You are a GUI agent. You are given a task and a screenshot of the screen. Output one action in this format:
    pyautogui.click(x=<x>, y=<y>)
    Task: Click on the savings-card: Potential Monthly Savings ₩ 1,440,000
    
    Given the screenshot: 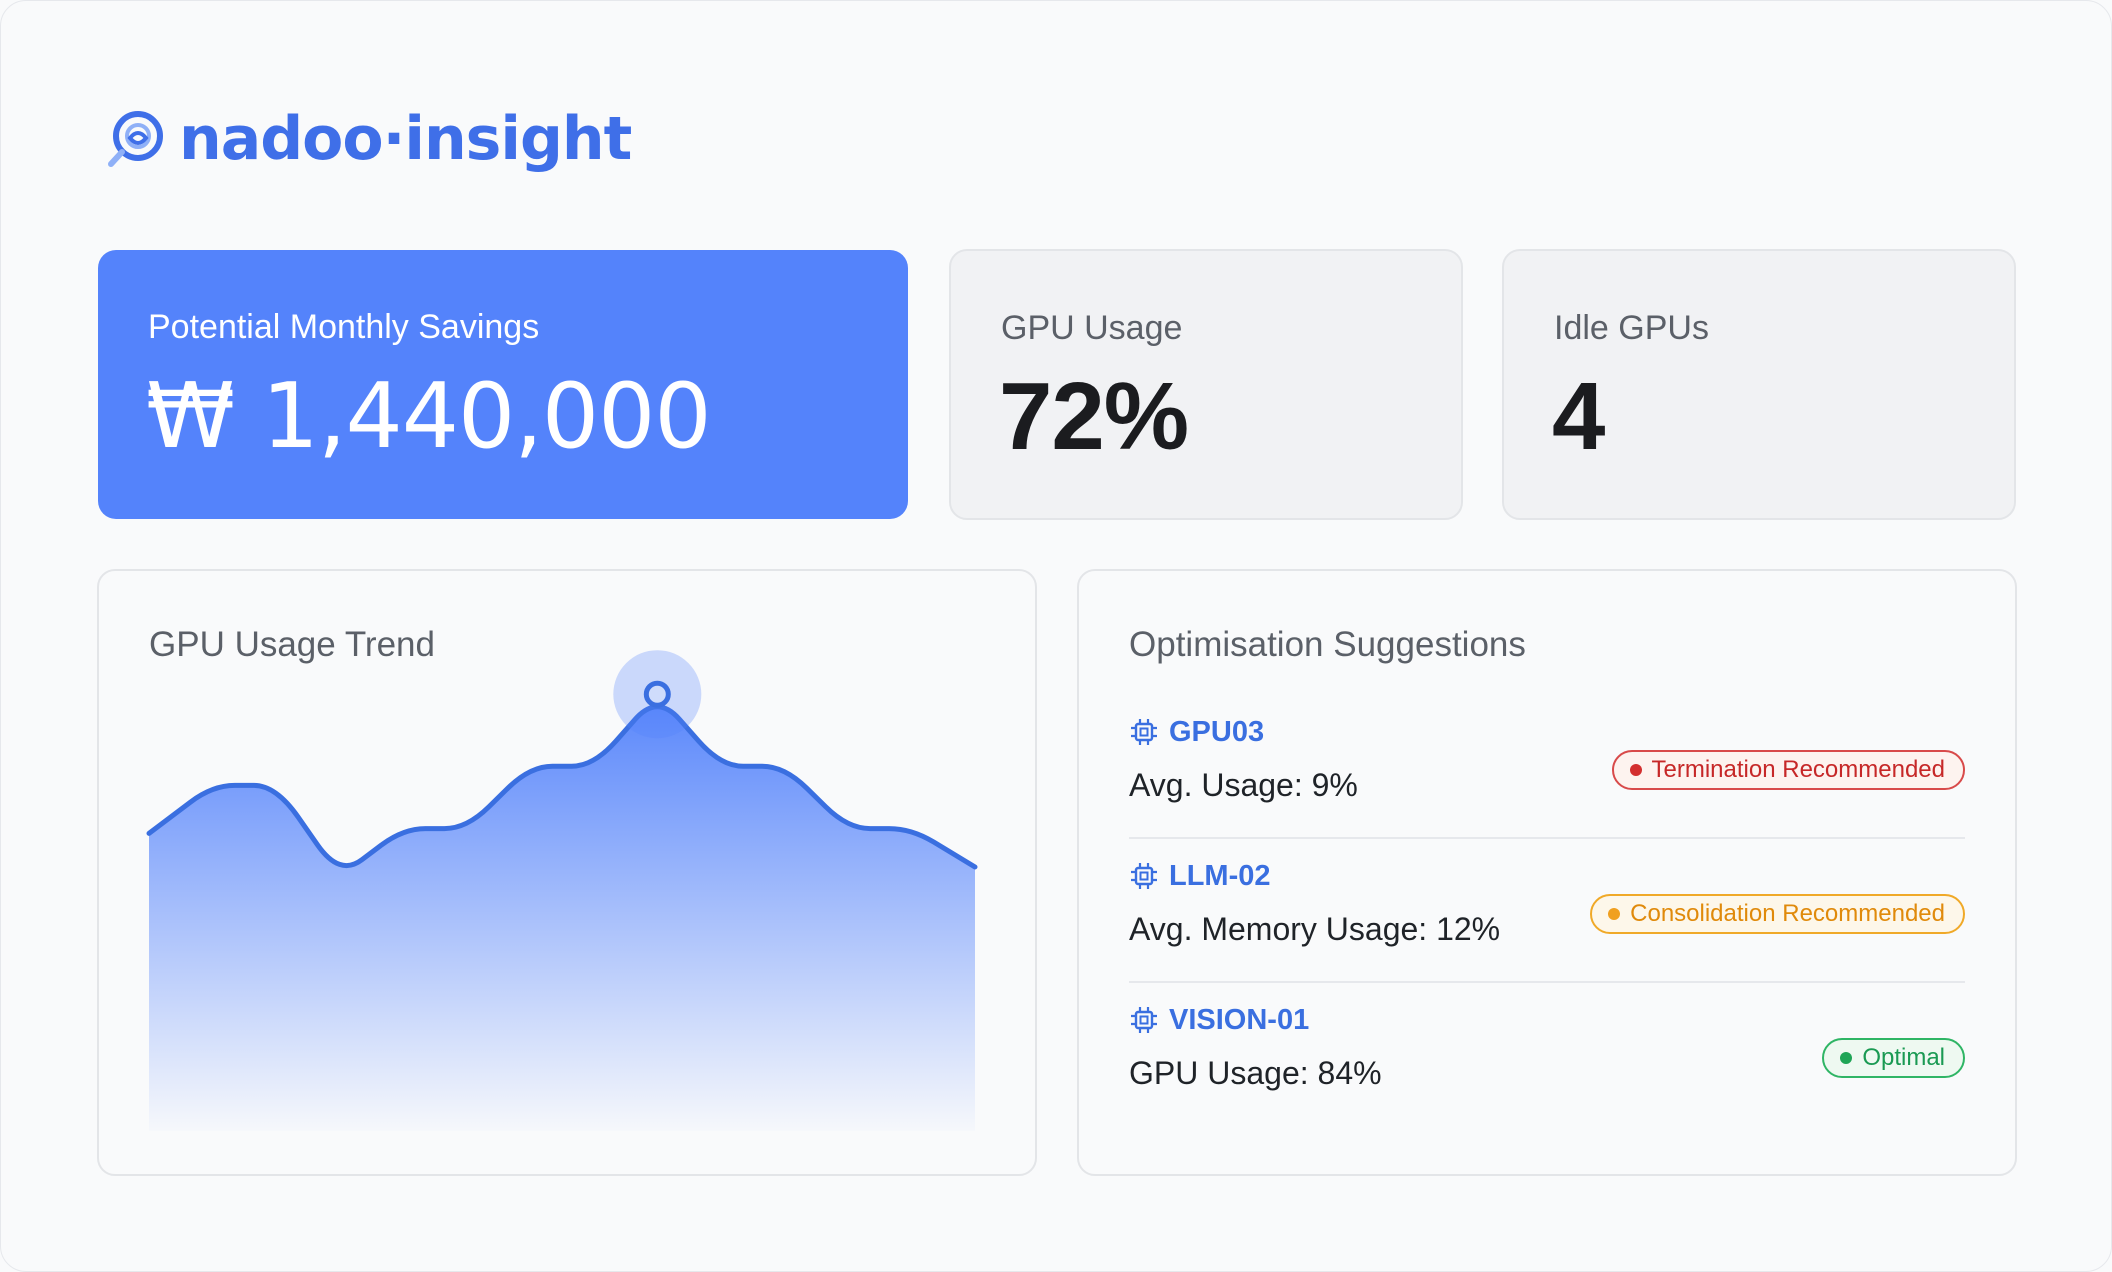 What is the action you would take?
    pyautogui.click(x=503, y=384)
    